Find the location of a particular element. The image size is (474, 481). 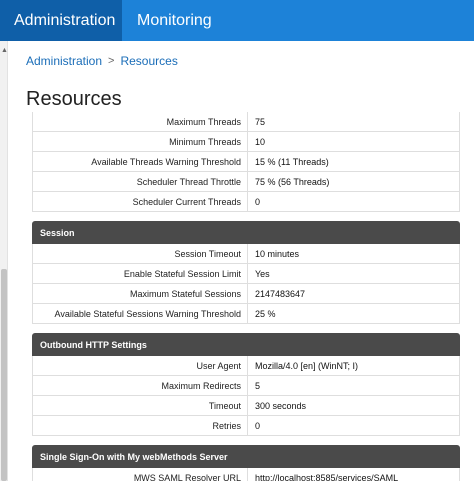

row-value: 25 % is located at coordinates (265, 313).